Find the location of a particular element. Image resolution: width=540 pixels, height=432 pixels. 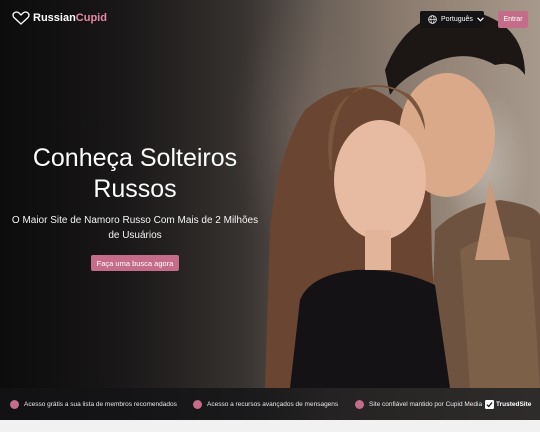

language-label: Português is located at coordinates (457, 19).